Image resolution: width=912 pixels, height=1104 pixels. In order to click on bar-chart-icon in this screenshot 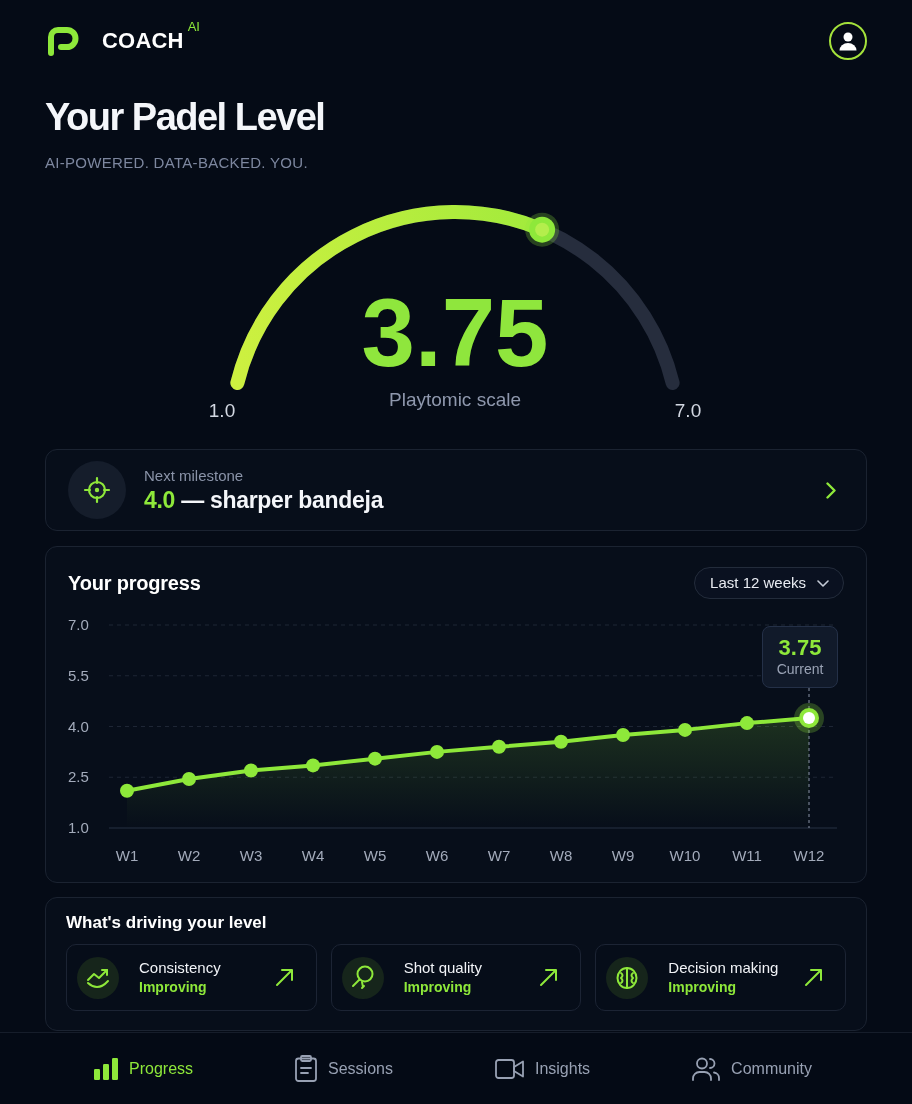, I will do `click(106, 1068)`.